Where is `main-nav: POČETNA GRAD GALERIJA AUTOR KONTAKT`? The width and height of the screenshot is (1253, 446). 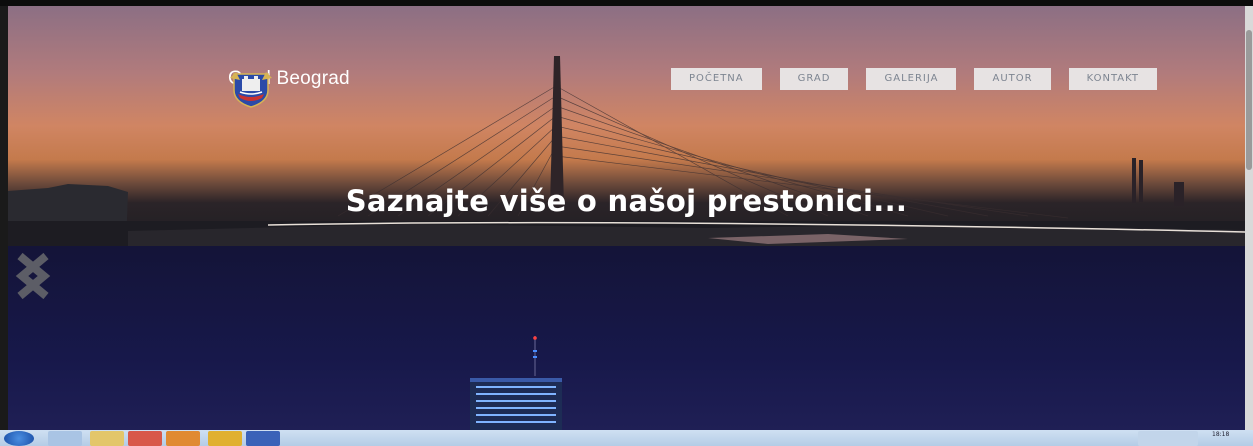 main-nav: POČETNA GRAD GALERIJA AUTOR KONTAKT is located at coordinates (914, 79).